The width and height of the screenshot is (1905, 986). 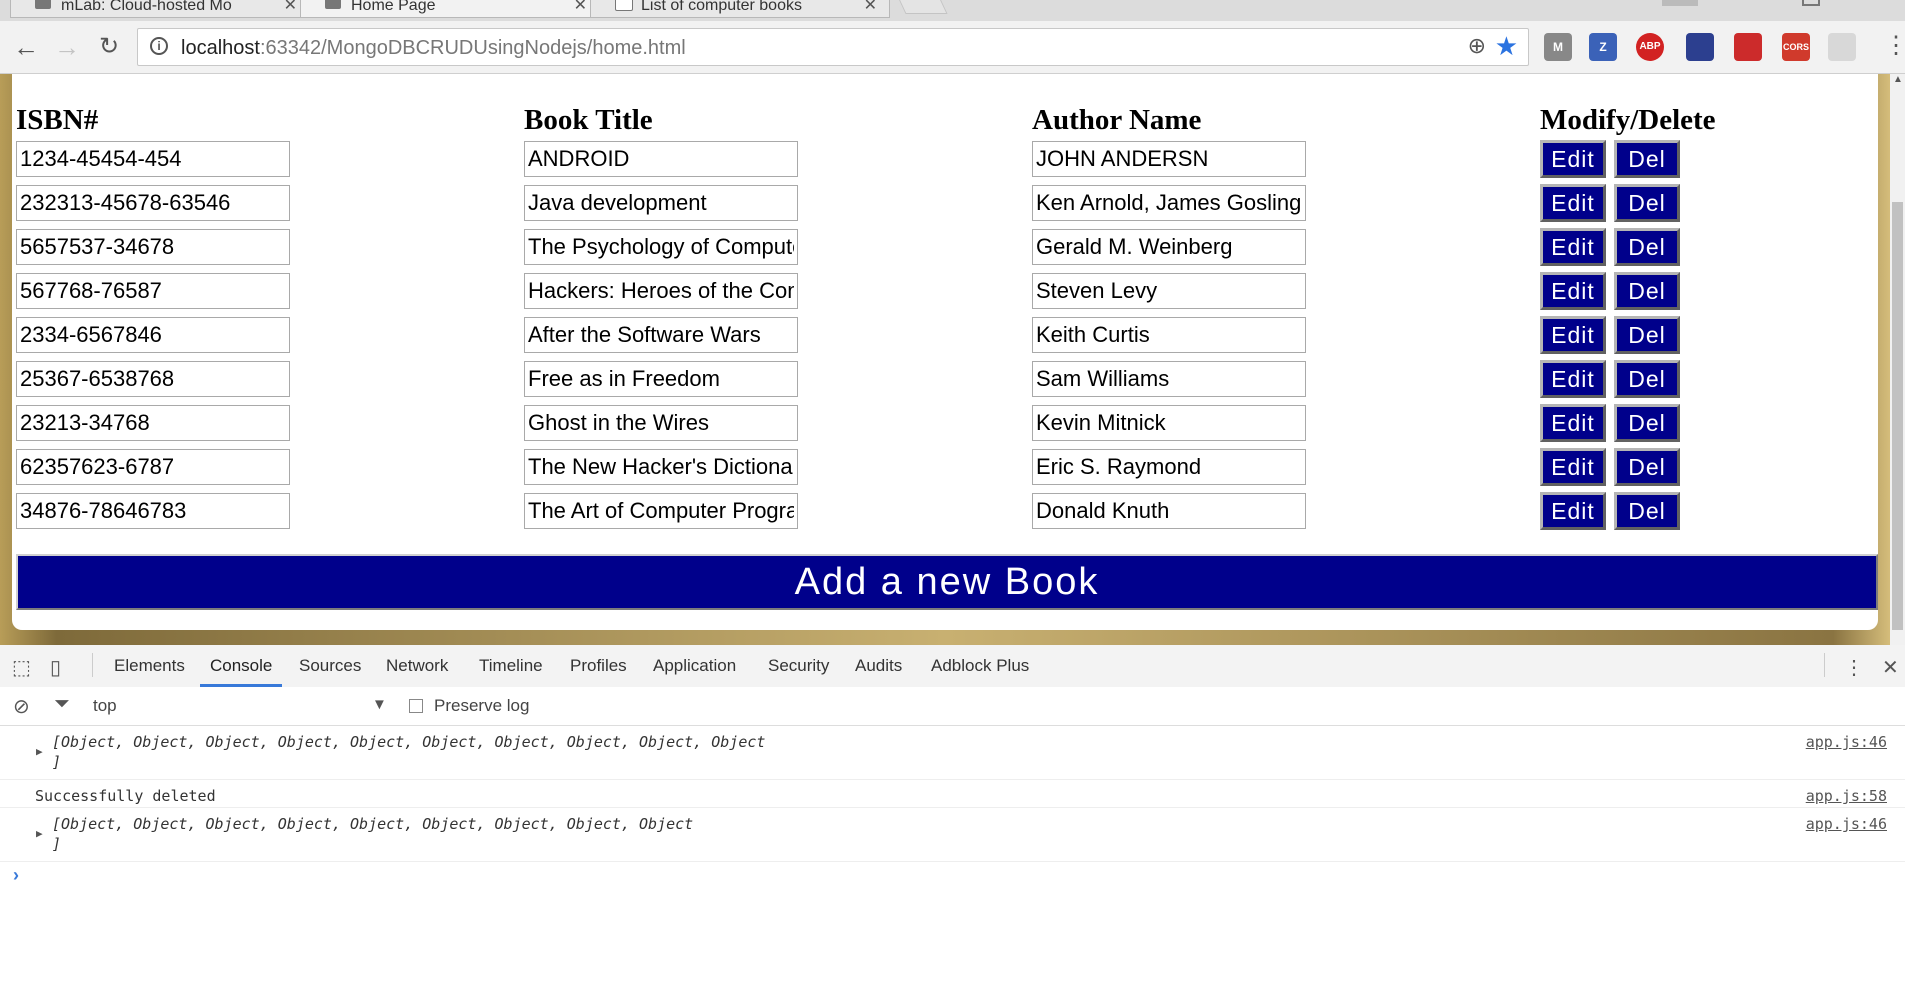 I want to click on zotero-extension-icon: Z, so click(x=1603, y=47).